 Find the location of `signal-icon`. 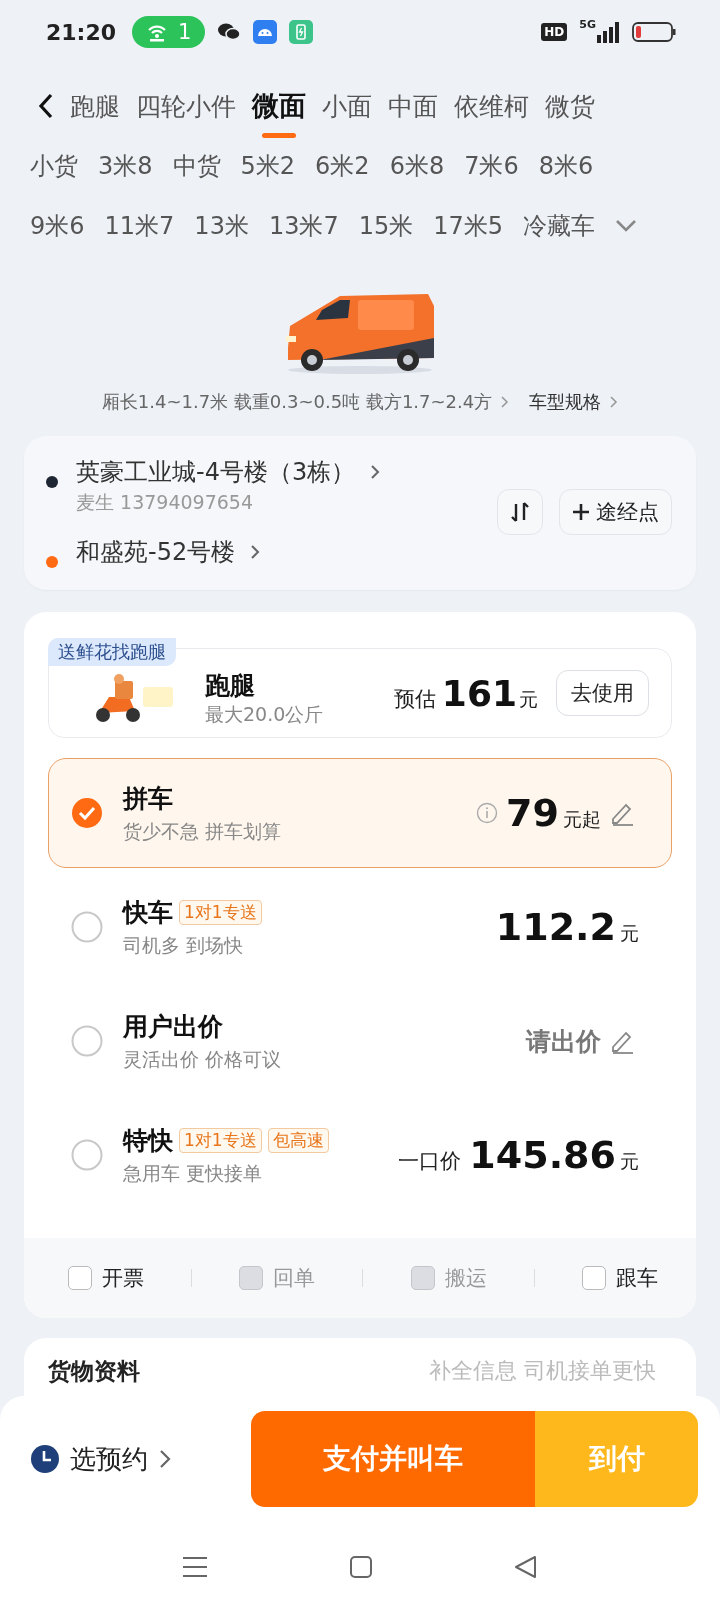

signal-icon is located at coordinates (608, 32).